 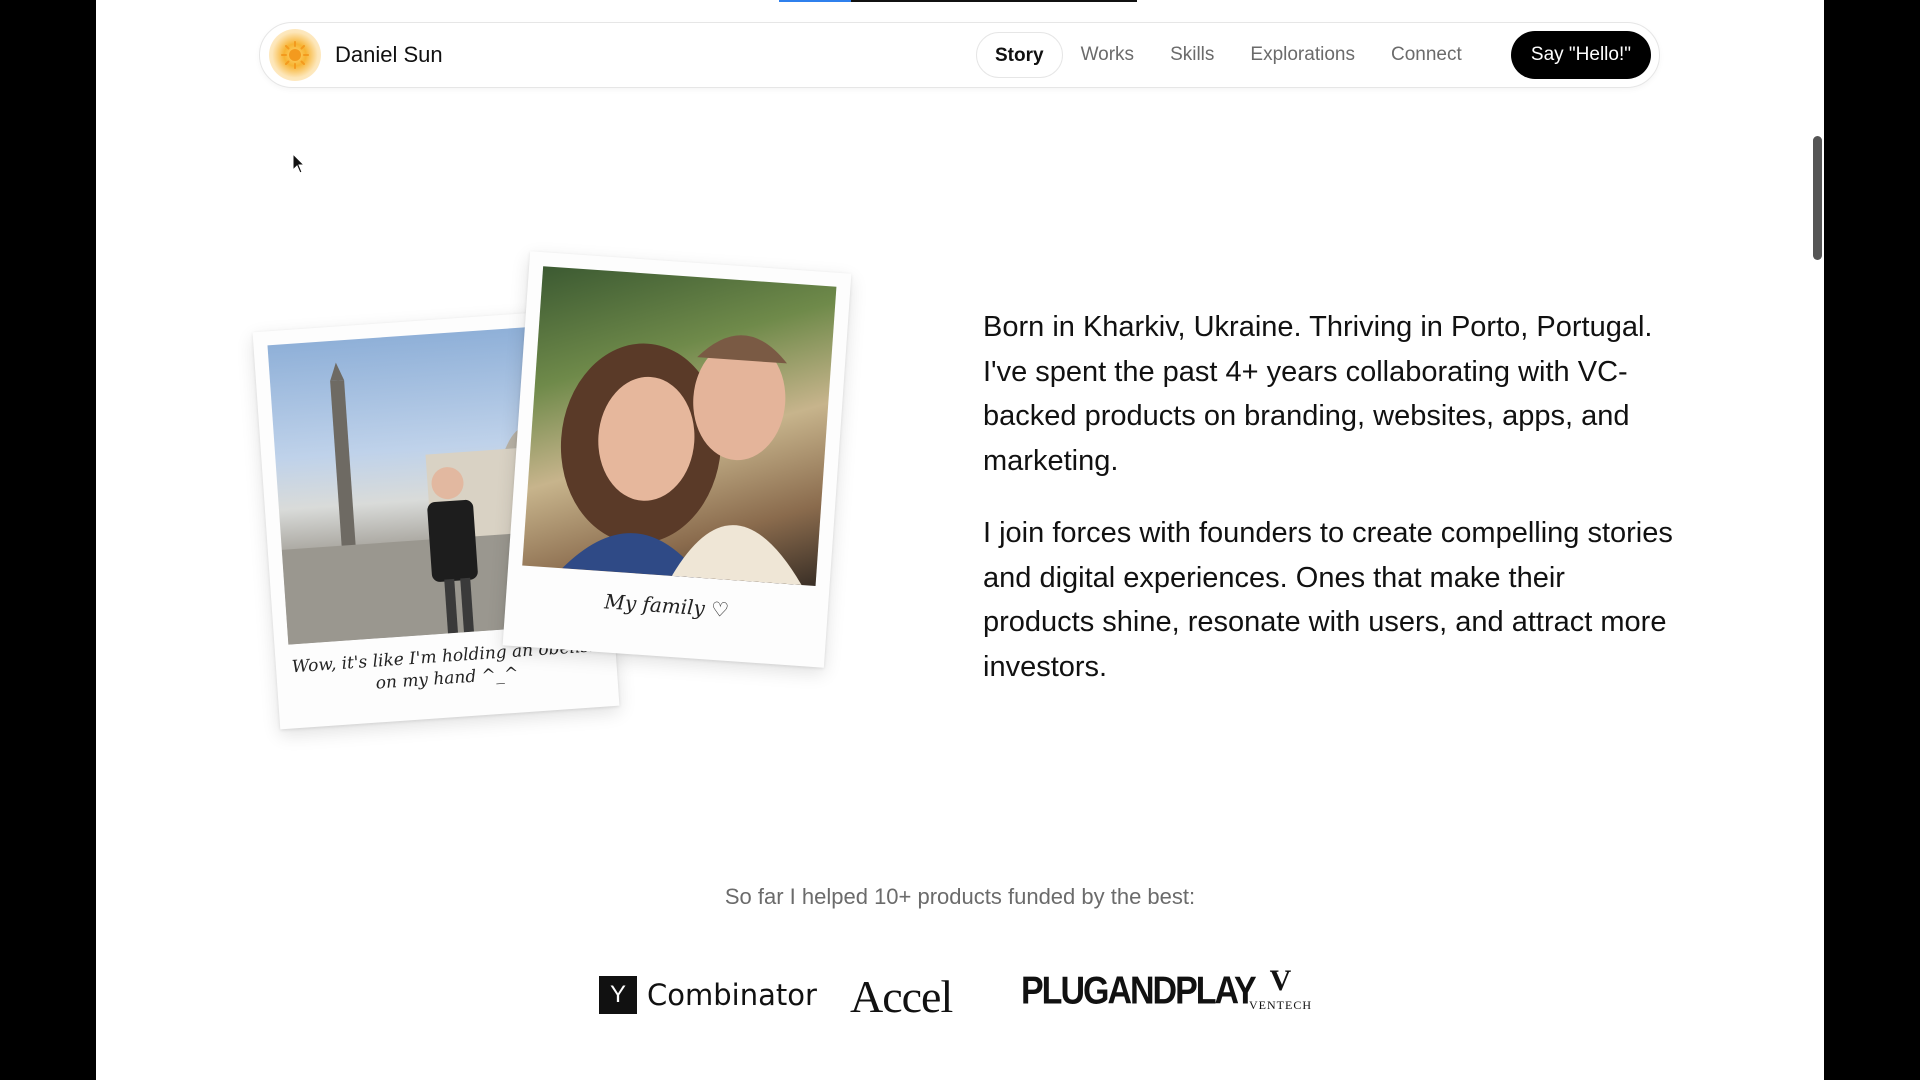 I want to click on nav-connect: Connect, so click(x=1426, y=55).